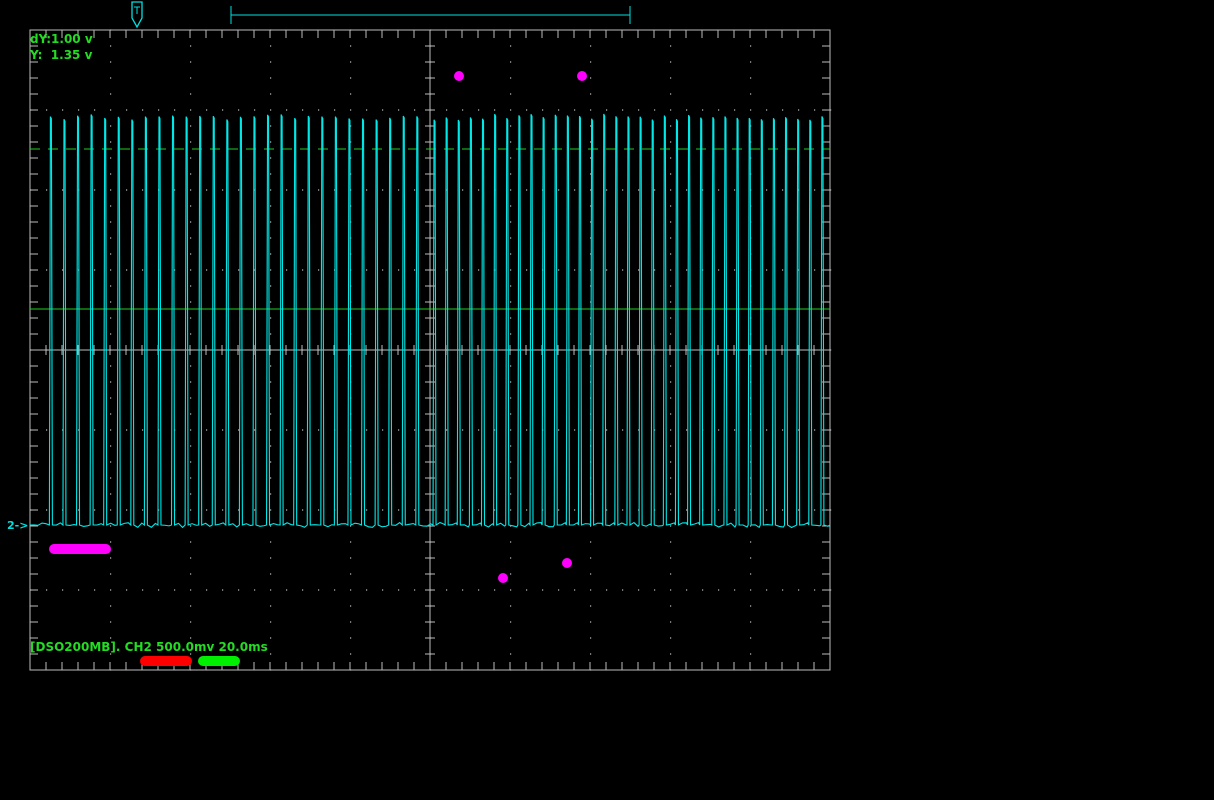 This screenshot has width=1214, height=800. Describe the element at coordinates (430, 15) in the screenshot. I see `memory-window-bracket` at that location.